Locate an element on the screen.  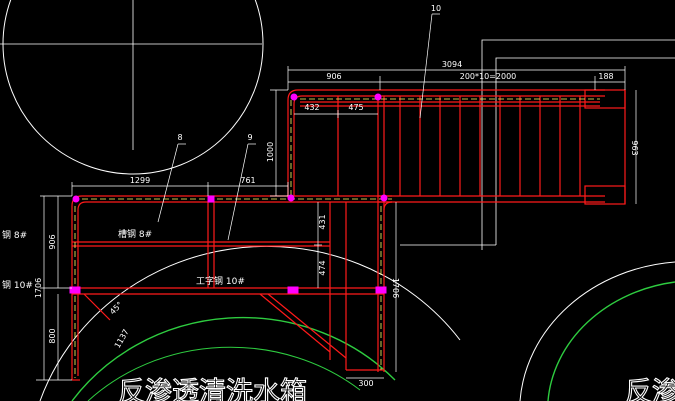
dim-top-left: 906 is located at coordinates (333, 76).